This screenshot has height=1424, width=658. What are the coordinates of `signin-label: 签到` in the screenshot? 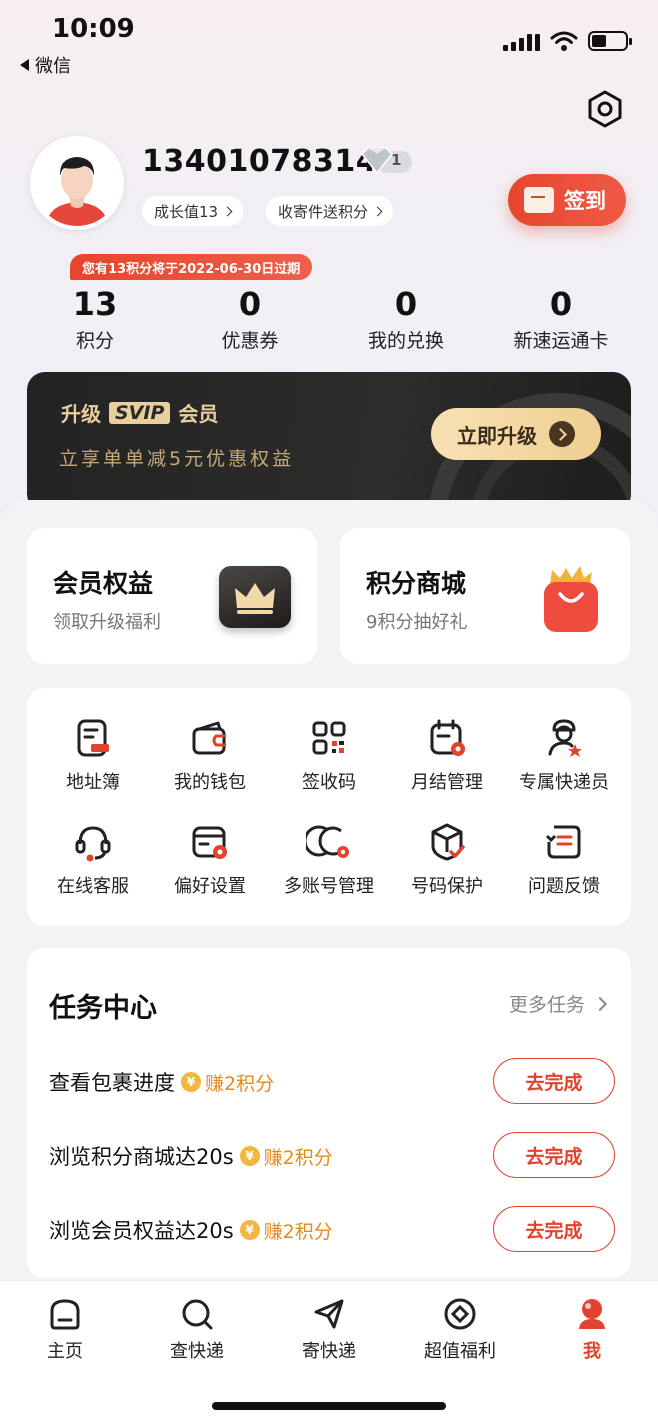 It's located at (585, 201).